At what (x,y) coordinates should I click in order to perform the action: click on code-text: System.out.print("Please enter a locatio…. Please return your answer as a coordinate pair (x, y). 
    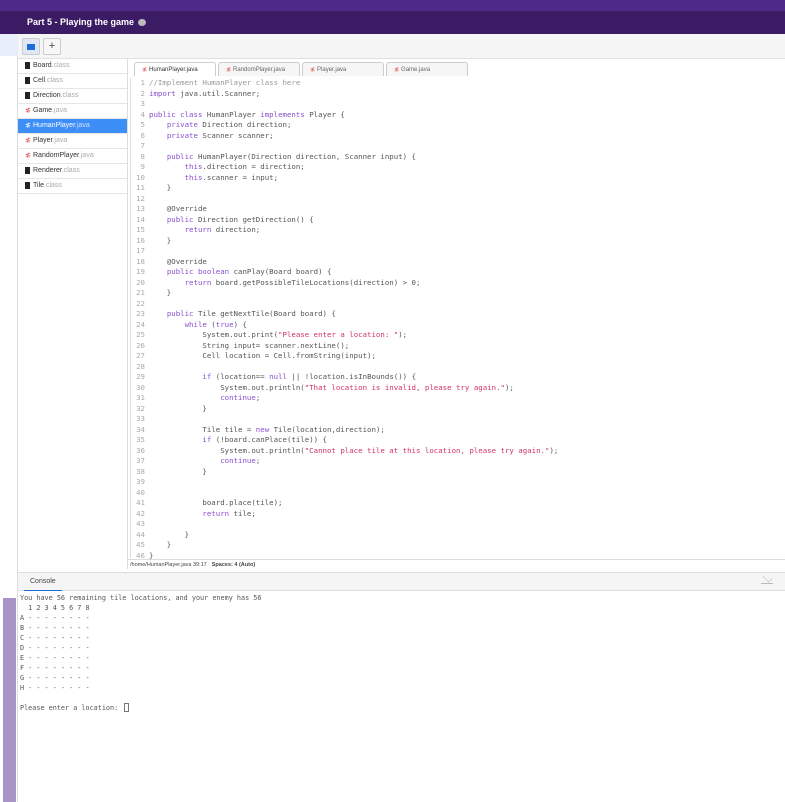
    Looking at the image, I should click on (278, 334).